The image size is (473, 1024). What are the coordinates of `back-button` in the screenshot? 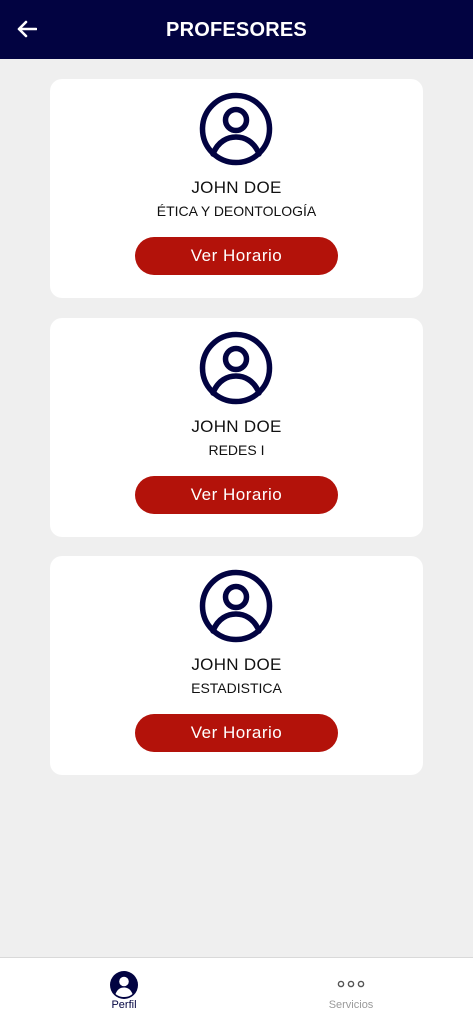 It's located at (27, 29).